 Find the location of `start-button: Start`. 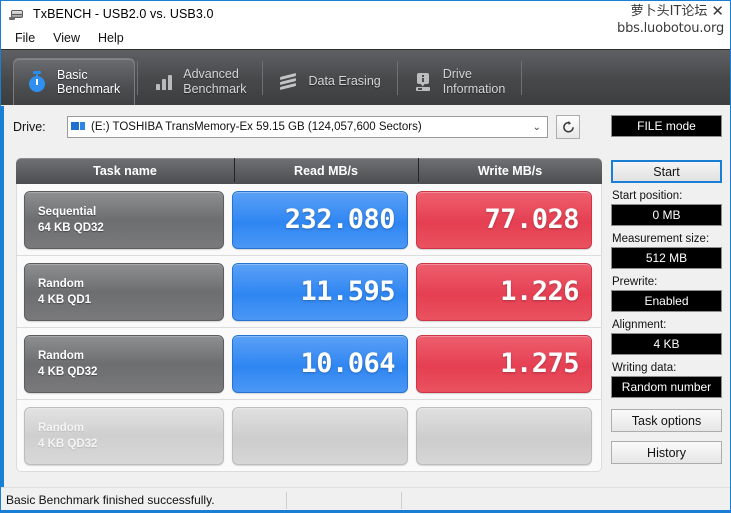

start-button: Start is located at coordinates (666, 171).